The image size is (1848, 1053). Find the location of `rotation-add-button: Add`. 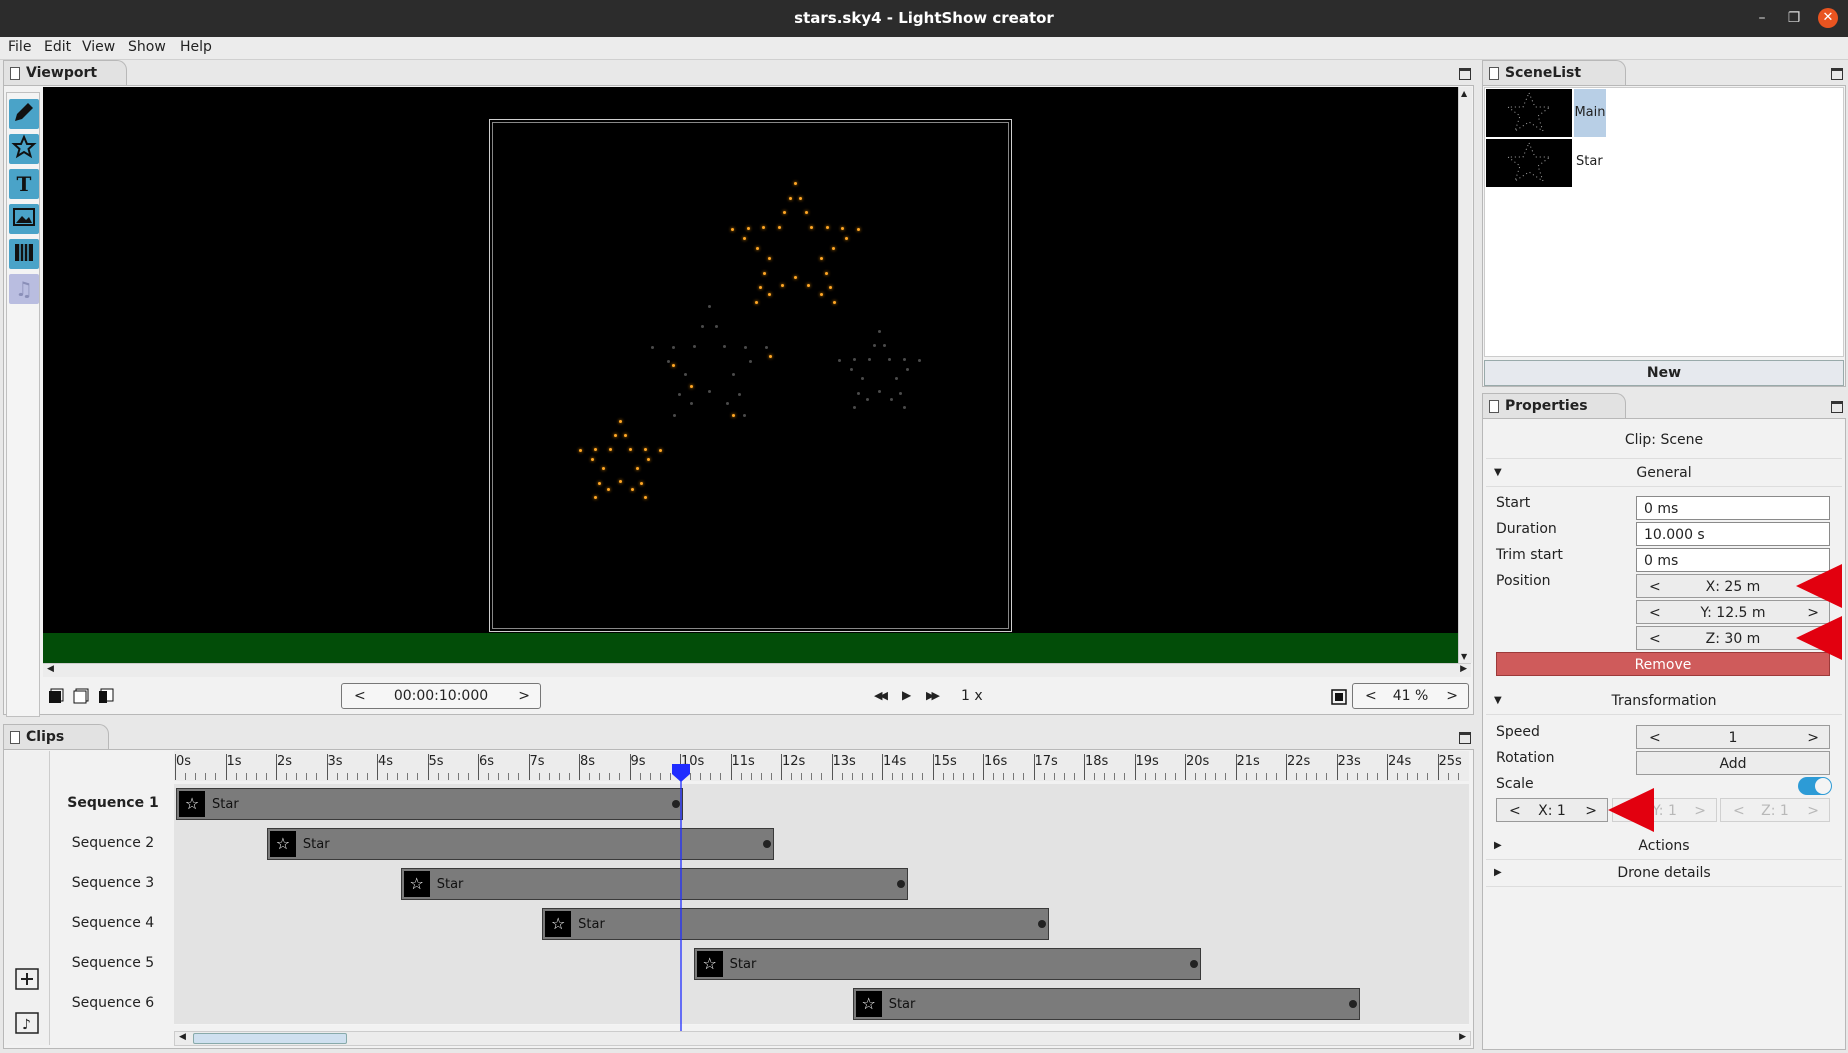

rotation-add-button: Add is located at coordinates (1733, 763).